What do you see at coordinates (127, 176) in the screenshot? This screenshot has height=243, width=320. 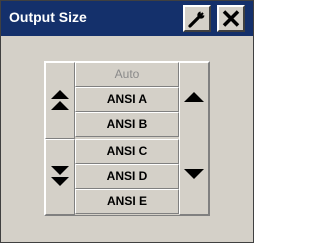 I see `size-option-ansi-d: ANSI D` at bounding box center [127, 176].